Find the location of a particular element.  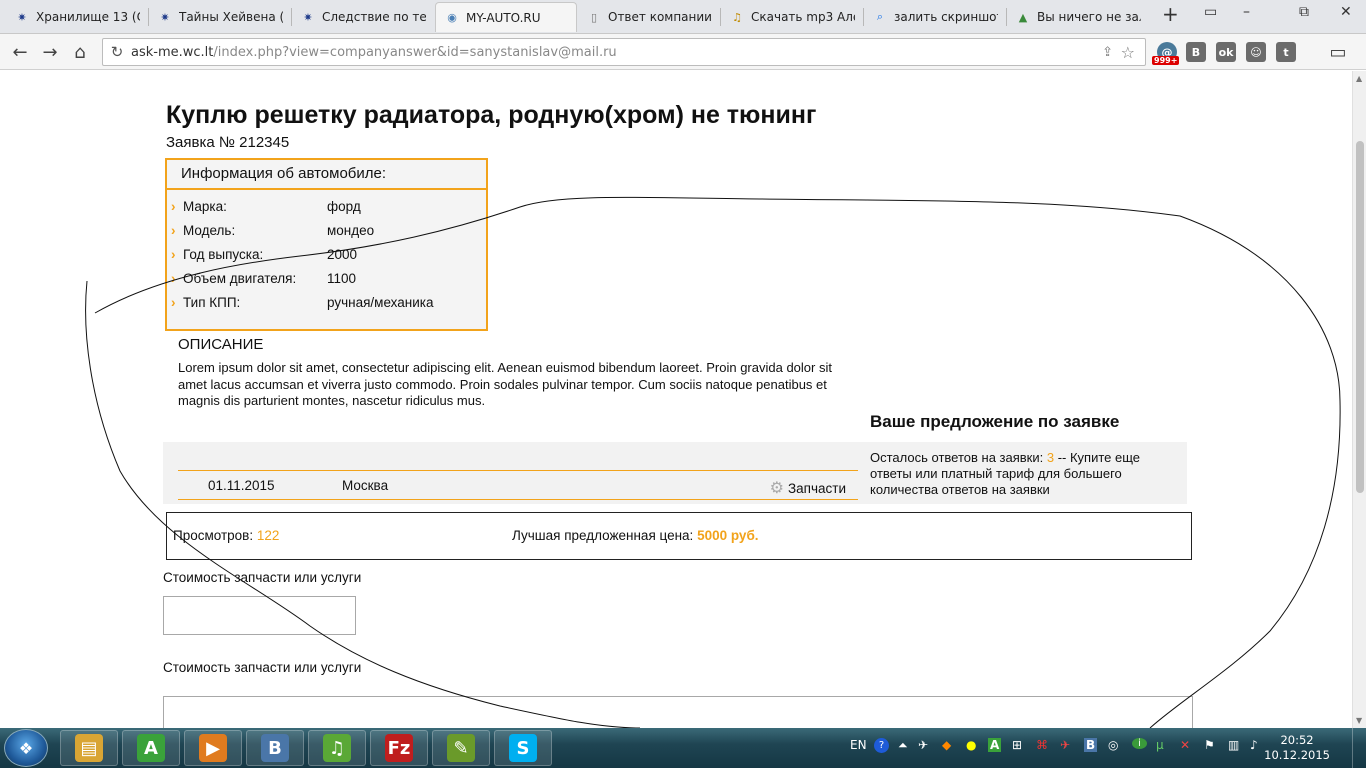

browser-tab: ▲ Вы ничего не зали is located at coordinates (1078, 17).